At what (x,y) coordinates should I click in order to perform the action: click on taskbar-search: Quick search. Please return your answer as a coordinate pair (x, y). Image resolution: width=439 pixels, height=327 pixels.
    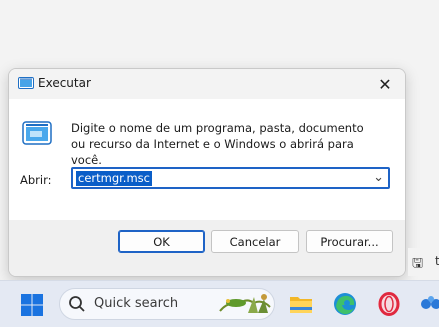
    Looking at the image, I should click on (167, 304).